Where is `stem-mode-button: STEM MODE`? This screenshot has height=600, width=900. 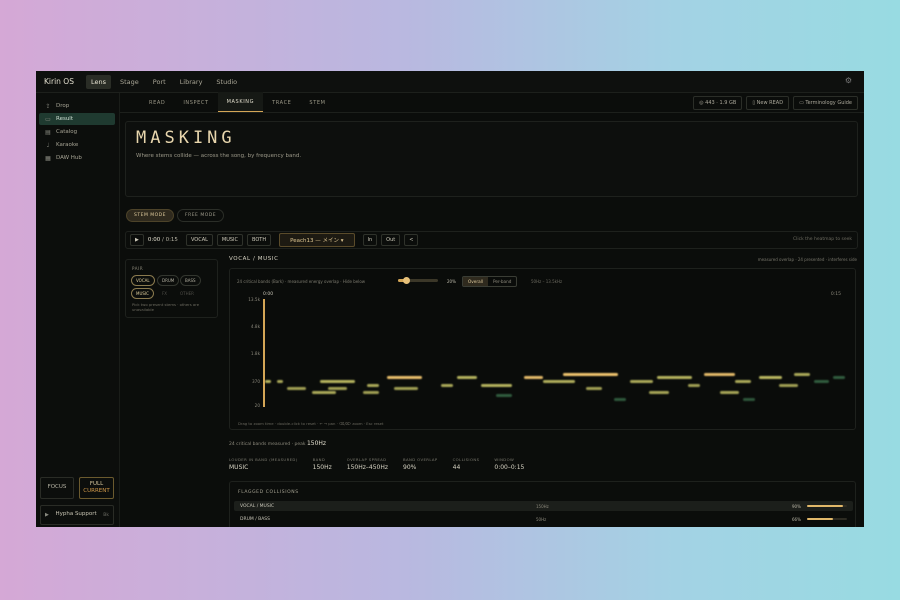
stem-mode-button: STEM MODE is located at coordinates (150, 215).